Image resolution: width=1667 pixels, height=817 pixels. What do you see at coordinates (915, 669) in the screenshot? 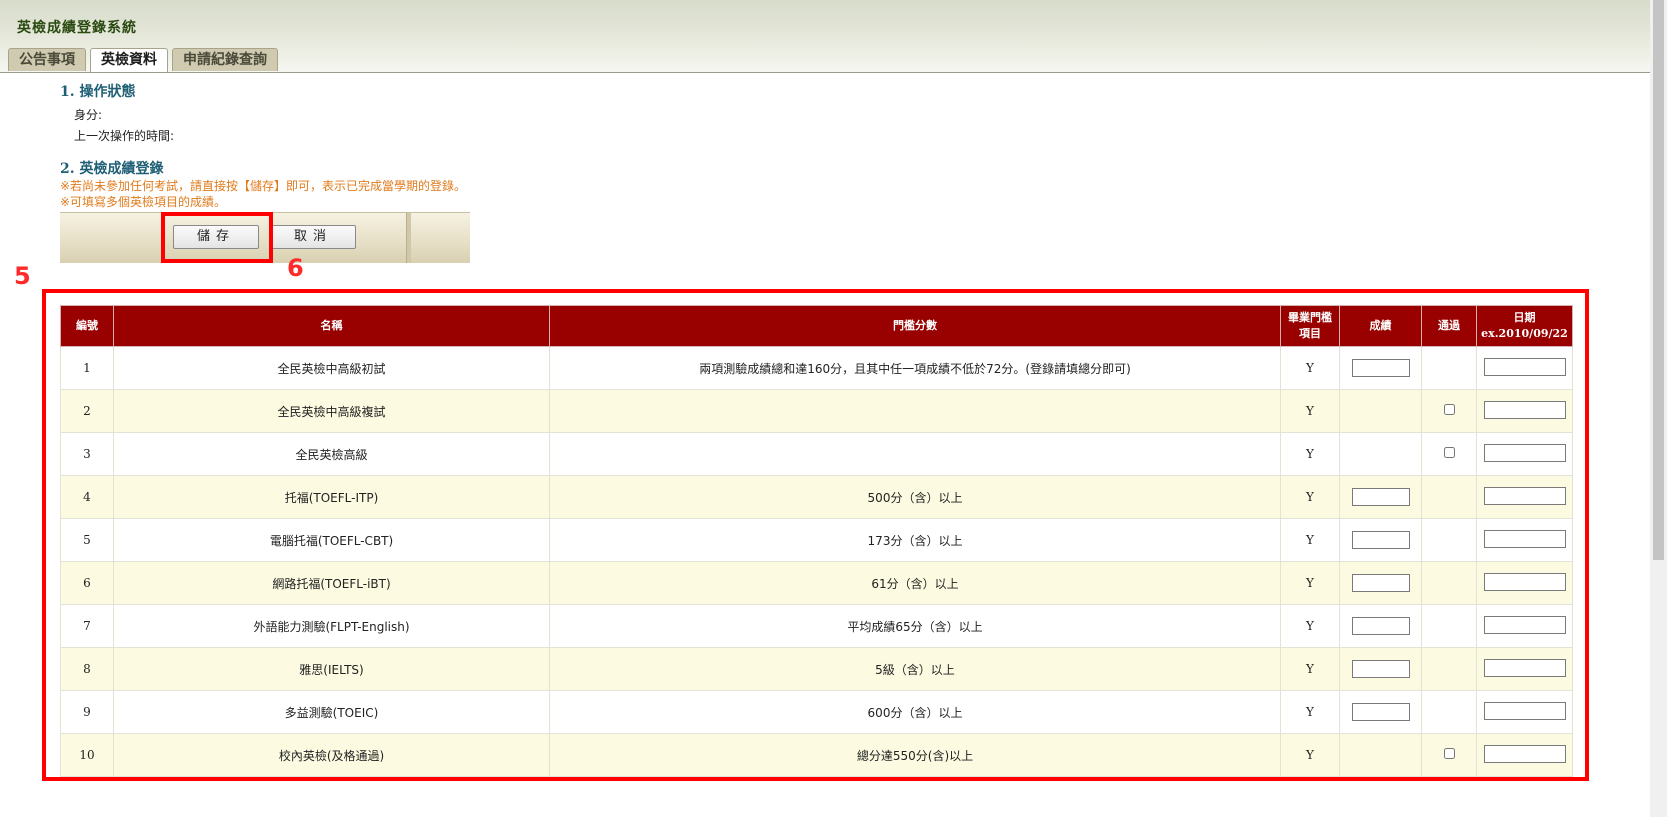
I see `row-threshold: 5級（含）以上` at bounding box center [915, 669].